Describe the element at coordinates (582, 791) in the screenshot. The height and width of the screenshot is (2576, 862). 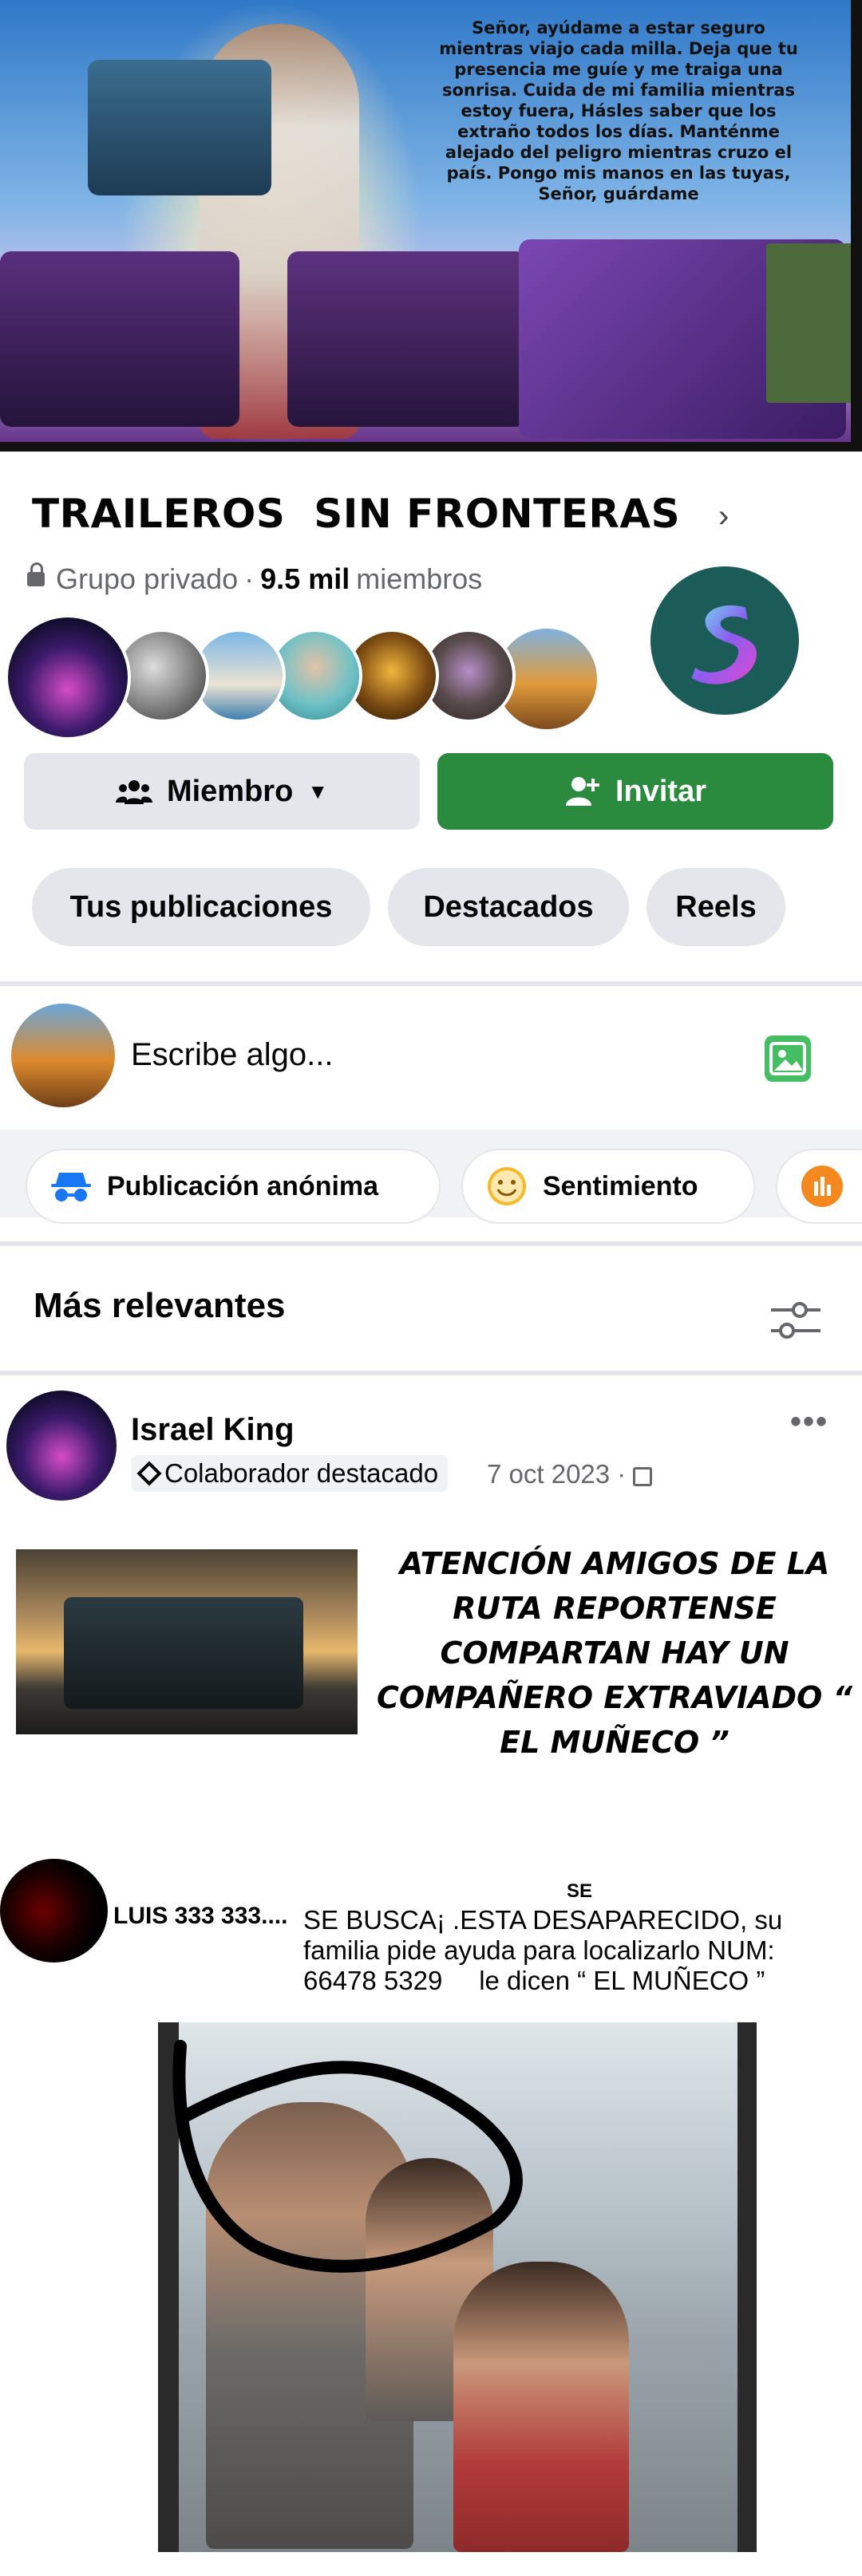
I see `add-person-icon` at that location.